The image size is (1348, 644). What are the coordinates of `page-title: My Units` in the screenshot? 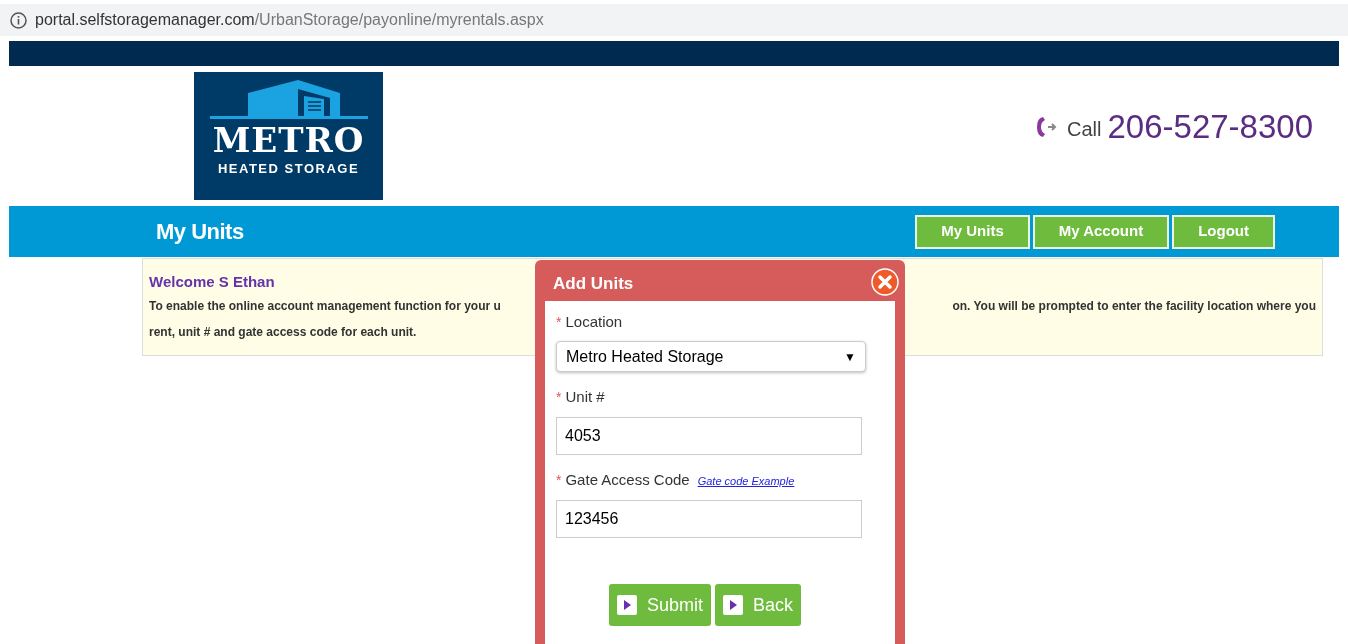 It's located at (200, 232).